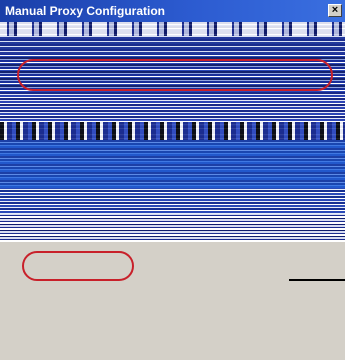  I want to click on close-icon: ×, so click(335, 10).